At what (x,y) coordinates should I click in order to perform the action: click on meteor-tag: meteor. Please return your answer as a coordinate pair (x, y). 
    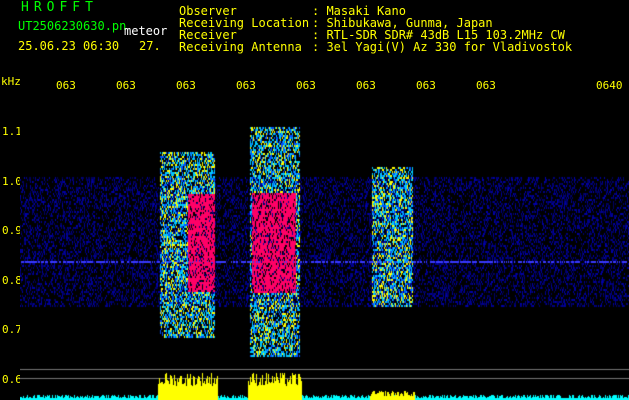
    Looking at the image, I should click on (146, 31).